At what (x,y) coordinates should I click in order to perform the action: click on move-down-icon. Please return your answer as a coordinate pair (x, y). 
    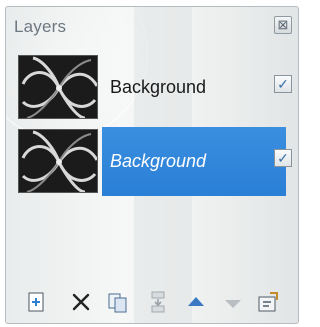
    Looking at the image, I should click on (233, 302).